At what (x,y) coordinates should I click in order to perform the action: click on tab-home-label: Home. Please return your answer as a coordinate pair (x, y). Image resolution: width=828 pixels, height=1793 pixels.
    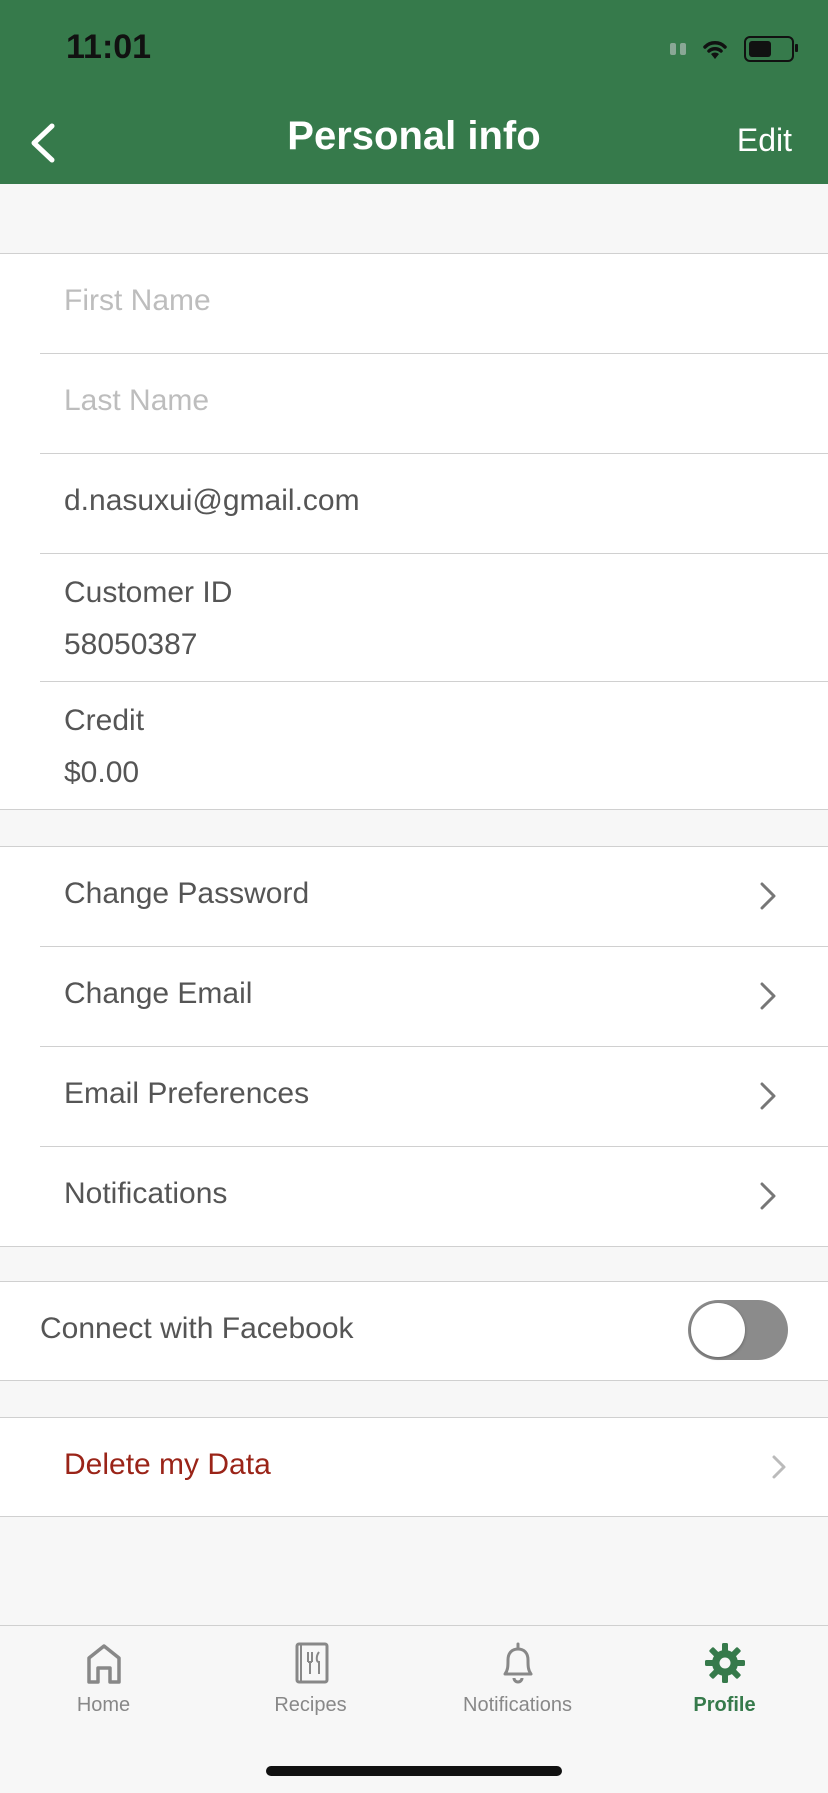
    Looking at the image, I should click on (103, 1705).